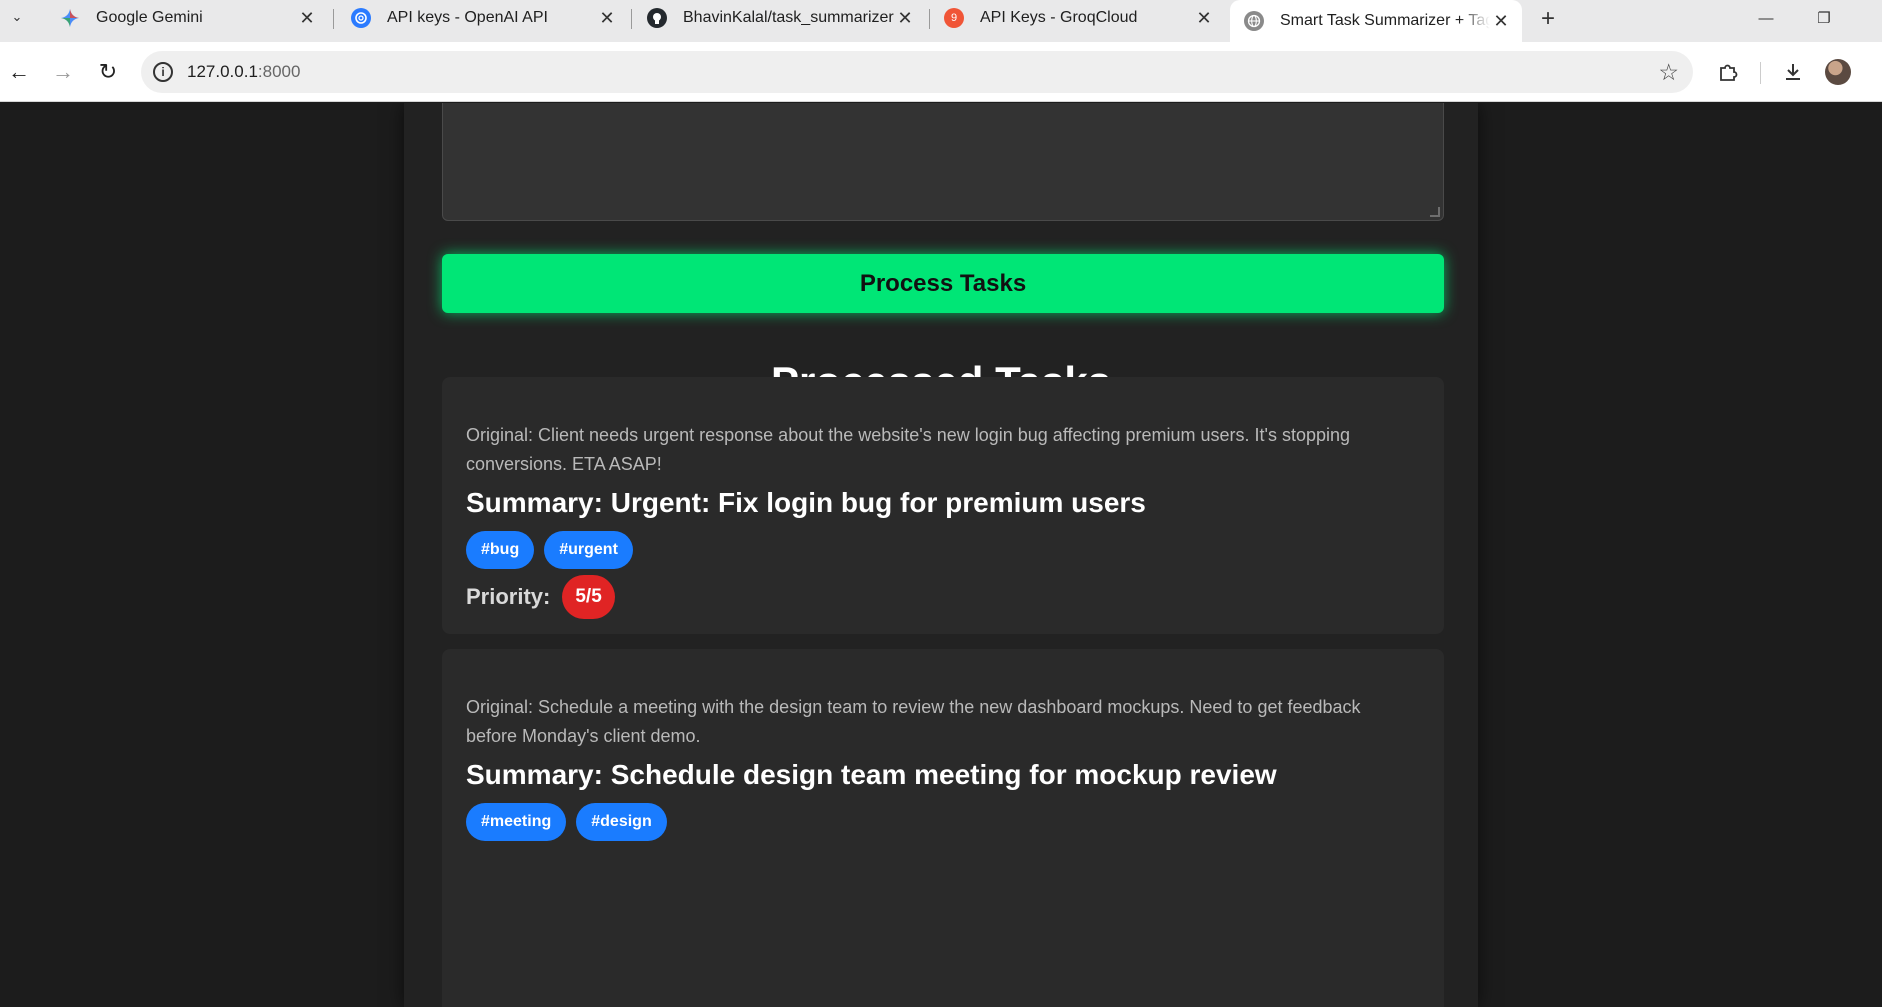  Describe the element at coordinates (588, 550) in the screenshot. I see `tag-urgent: #urgent` at that location.